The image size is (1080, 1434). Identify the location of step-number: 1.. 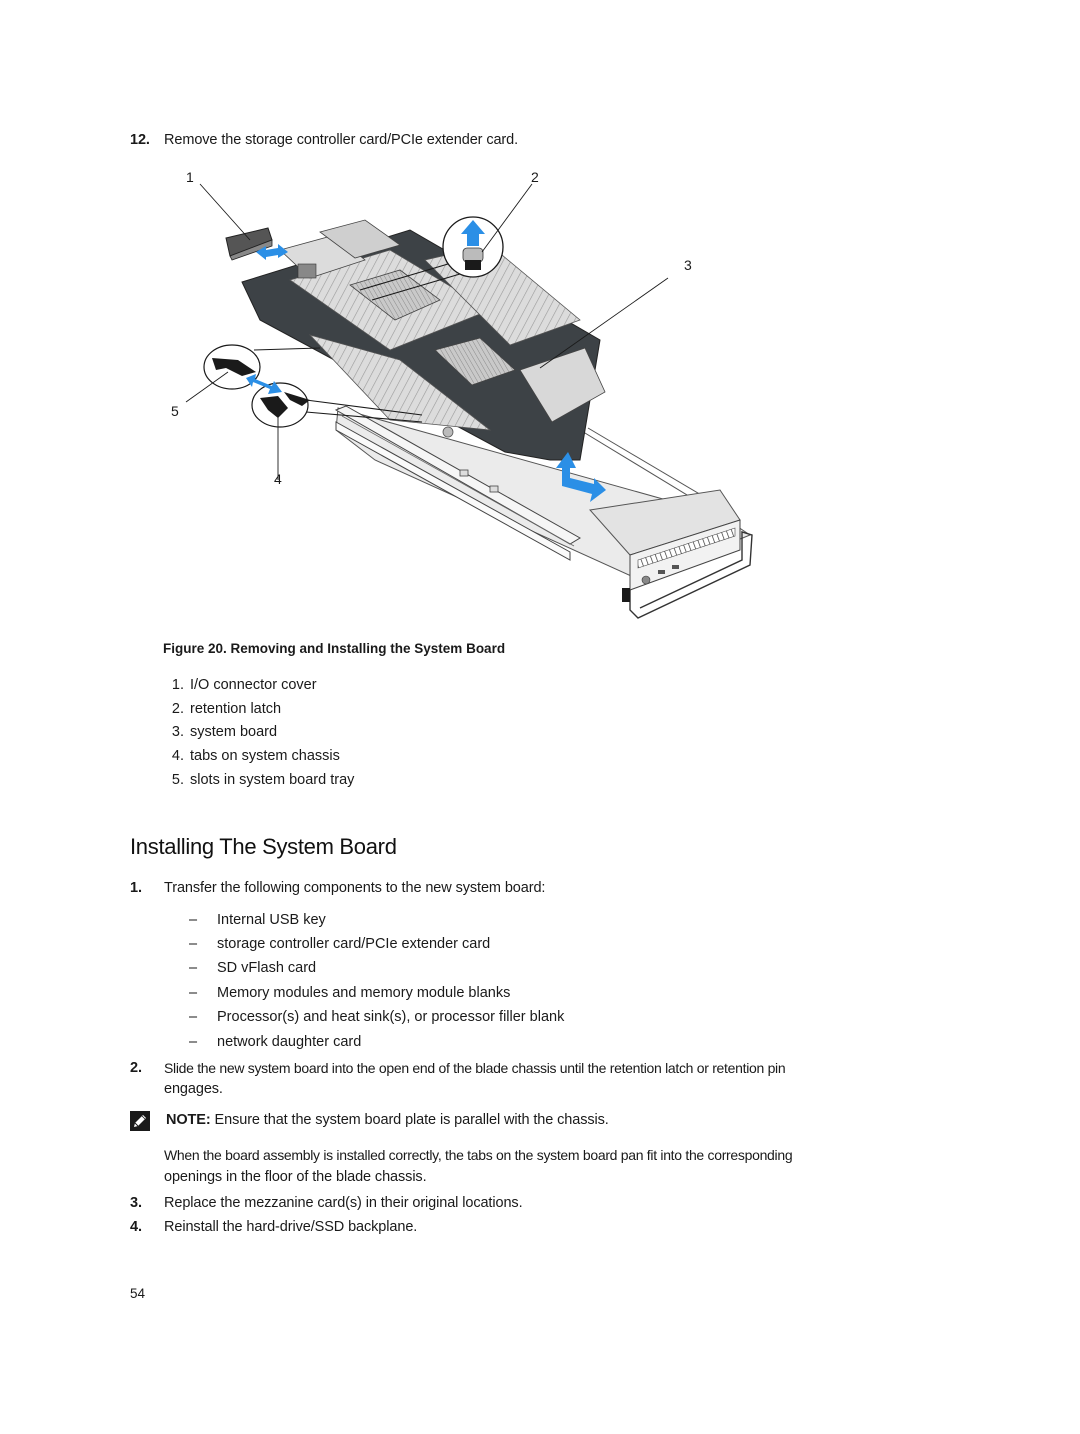
(136, 888).